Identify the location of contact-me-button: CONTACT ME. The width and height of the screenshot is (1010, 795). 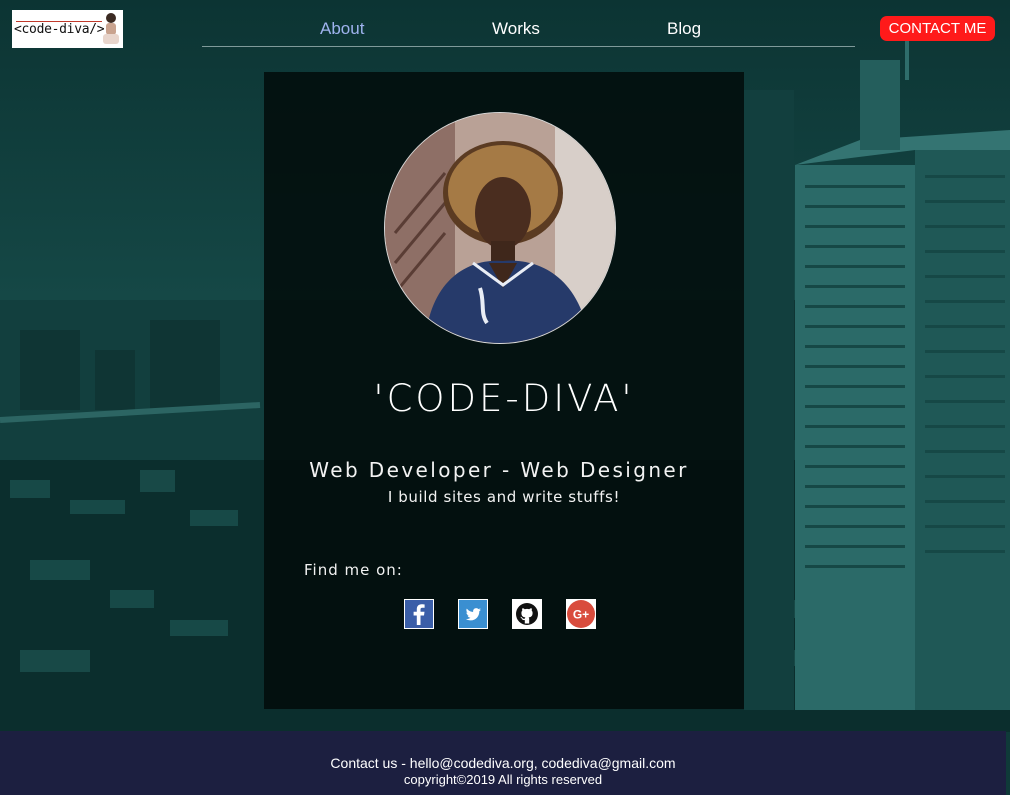
(937, 28).